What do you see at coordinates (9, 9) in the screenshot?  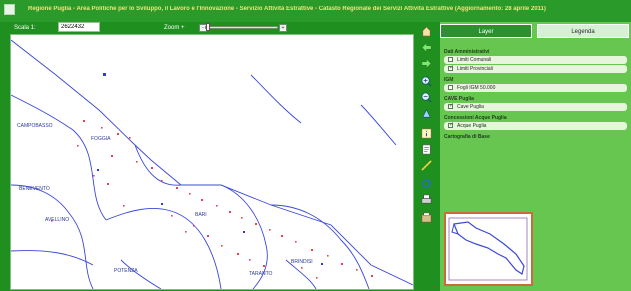 I see `app-logo-icon` at bounding box center [9, 9].